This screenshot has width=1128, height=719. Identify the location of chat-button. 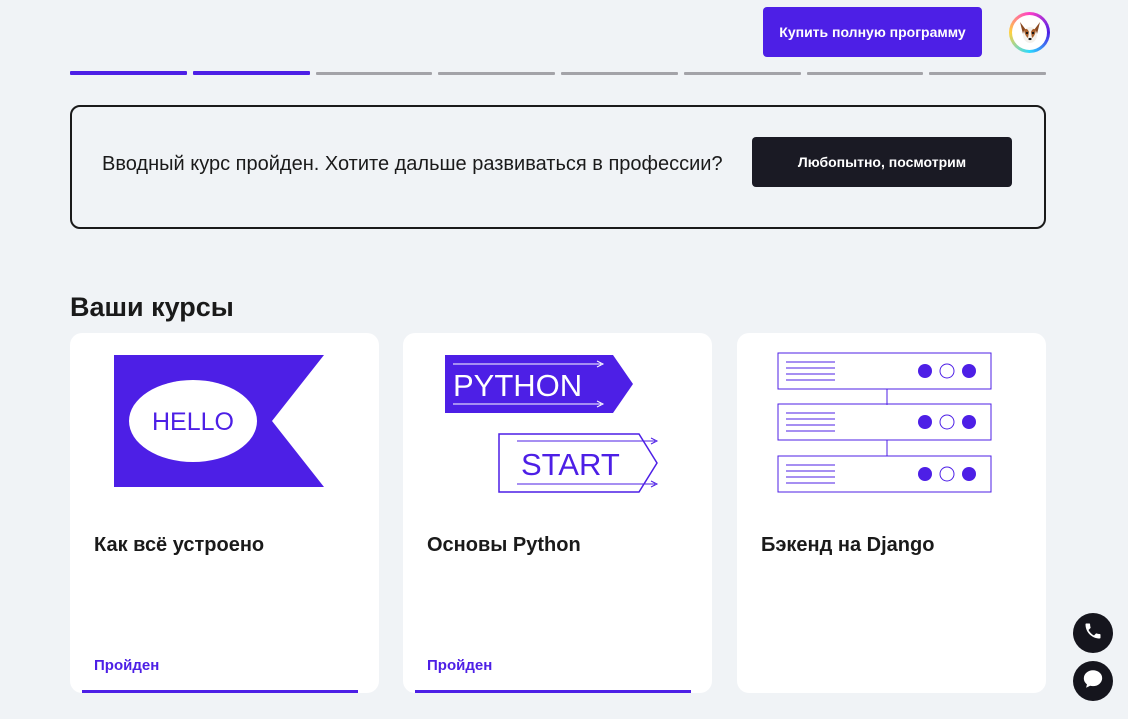
(1093, 681).